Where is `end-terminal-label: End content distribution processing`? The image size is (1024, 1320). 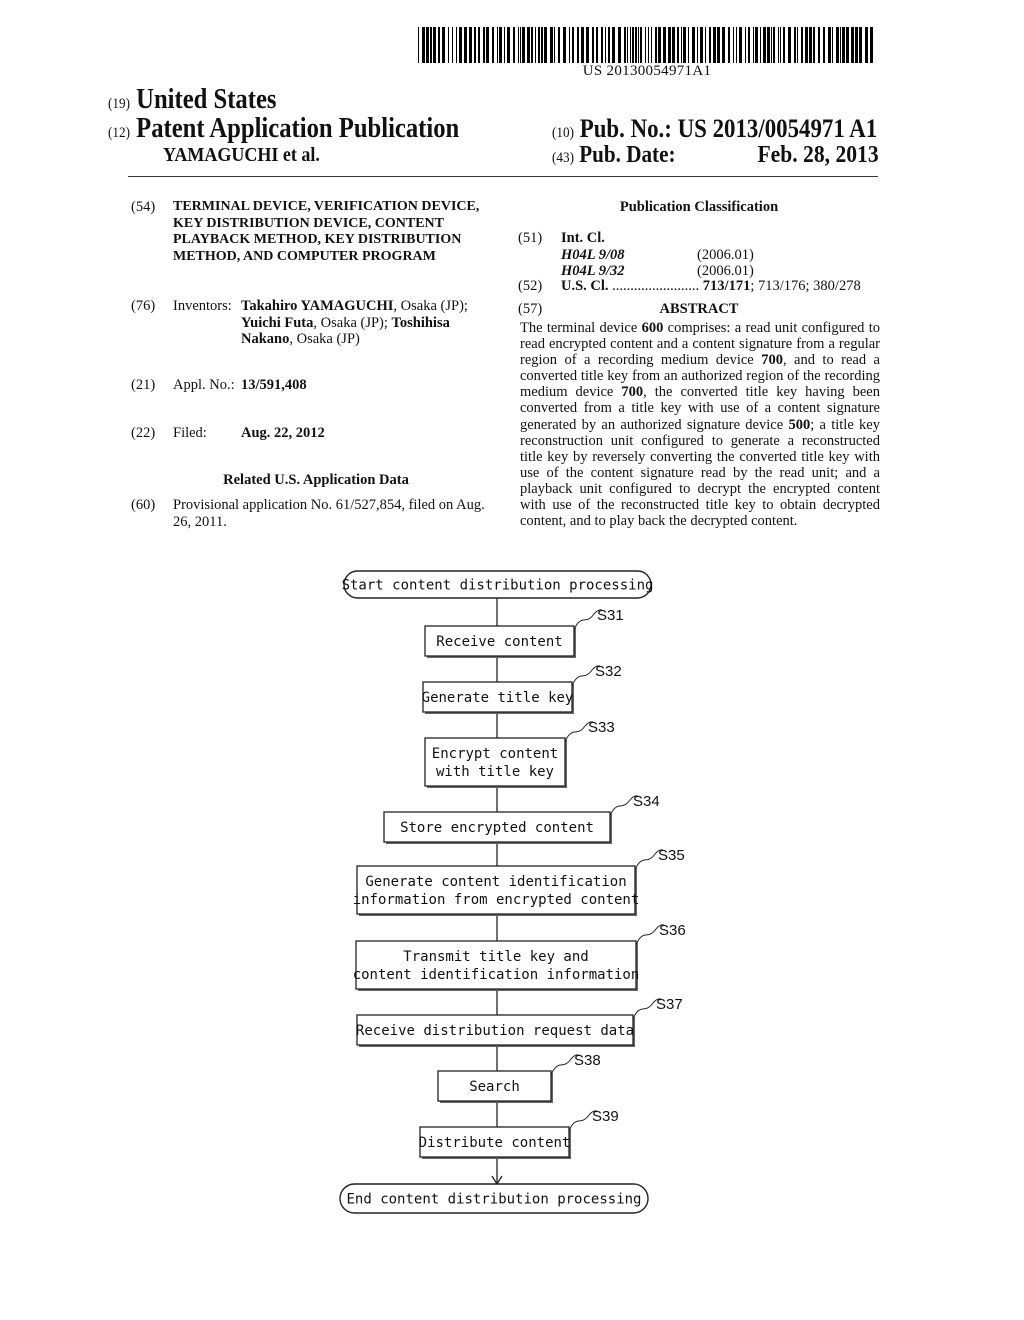 end-terminal-label: End content distribution processing is located at coordinates (493, 1200).